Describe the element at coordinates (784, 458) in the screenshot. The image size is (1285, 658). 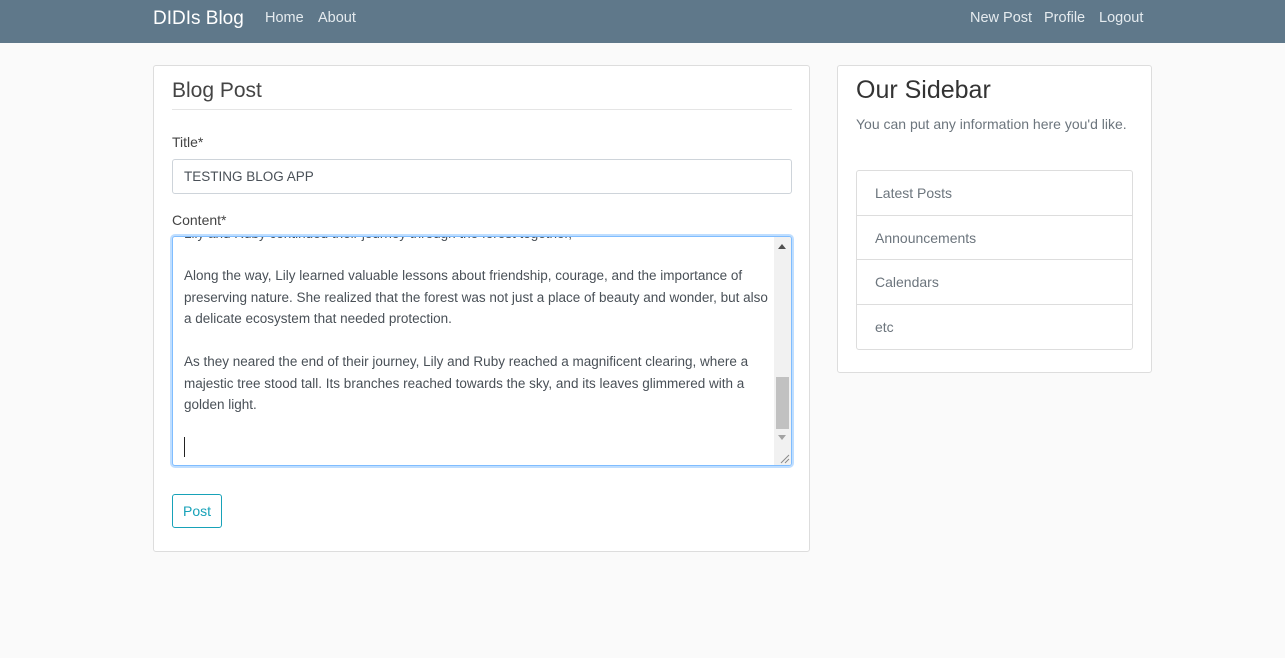
I see `resize-grip-icon` at that location.